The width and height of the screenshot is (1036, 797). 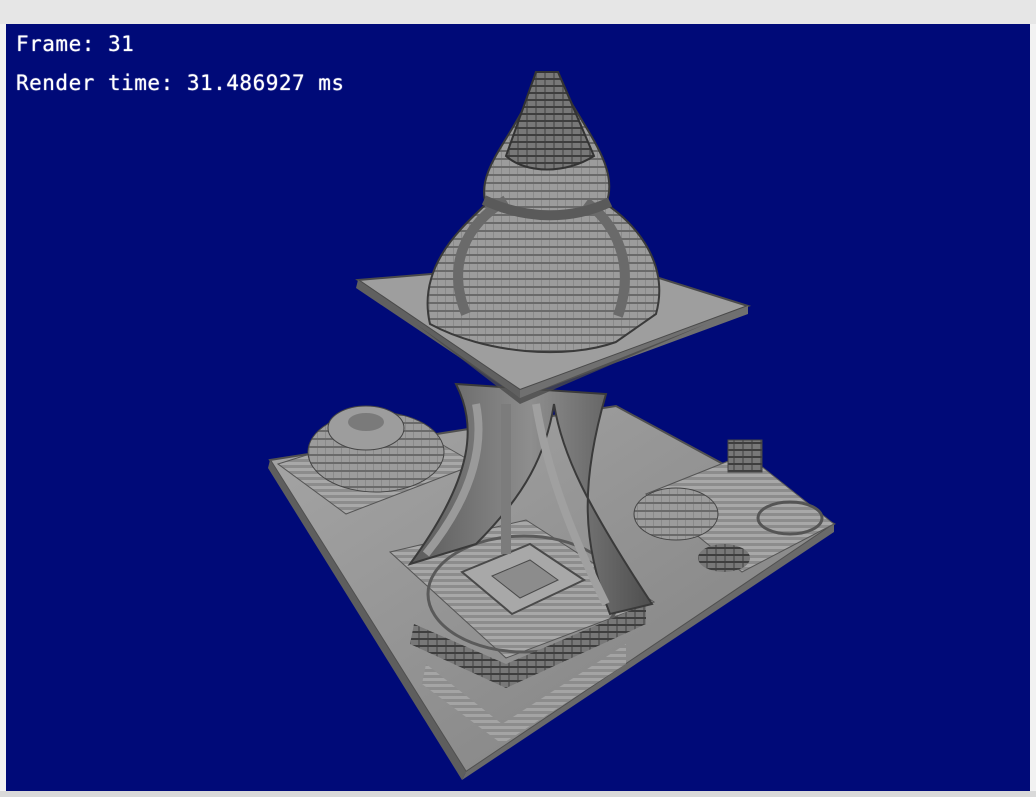 What do you see at coordinates (180, 83) in the screenshot?
I see `render-time-readout: Render time: 31.486927 ms` at bounding box center [180, 83].